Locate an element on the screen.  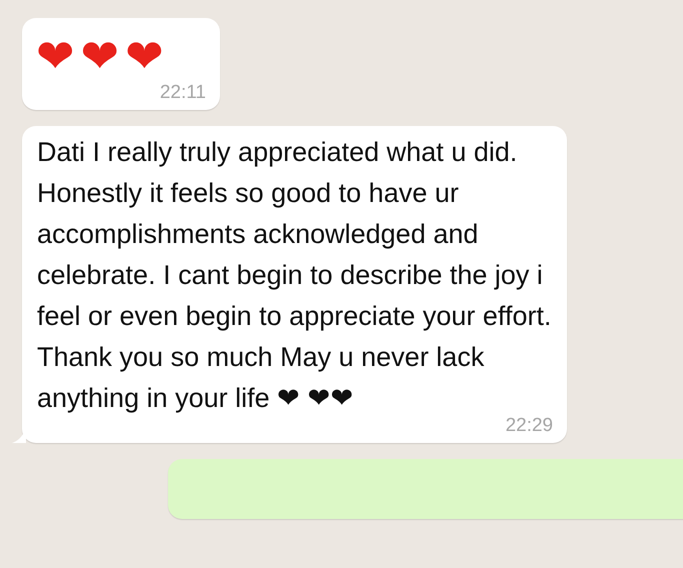
message-time: 22:11 is located at coordinates (183, 92).